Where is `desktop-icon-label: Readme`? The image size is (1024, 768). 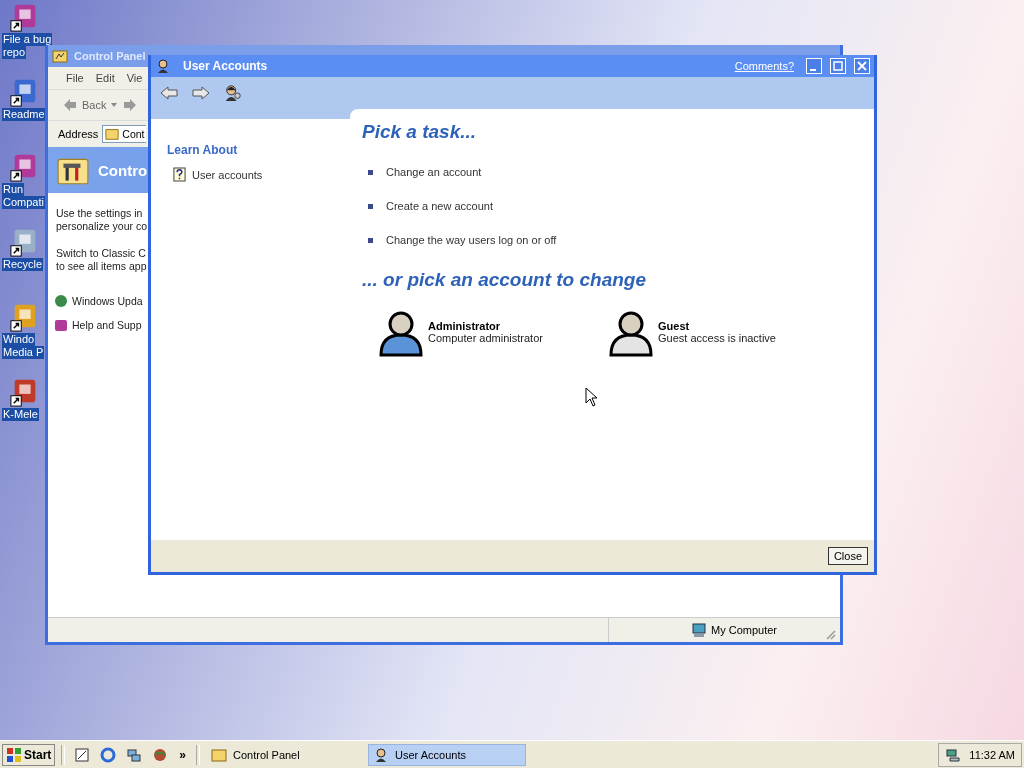 desktop-icon-label: Readme is located at coordinates (24, 114).